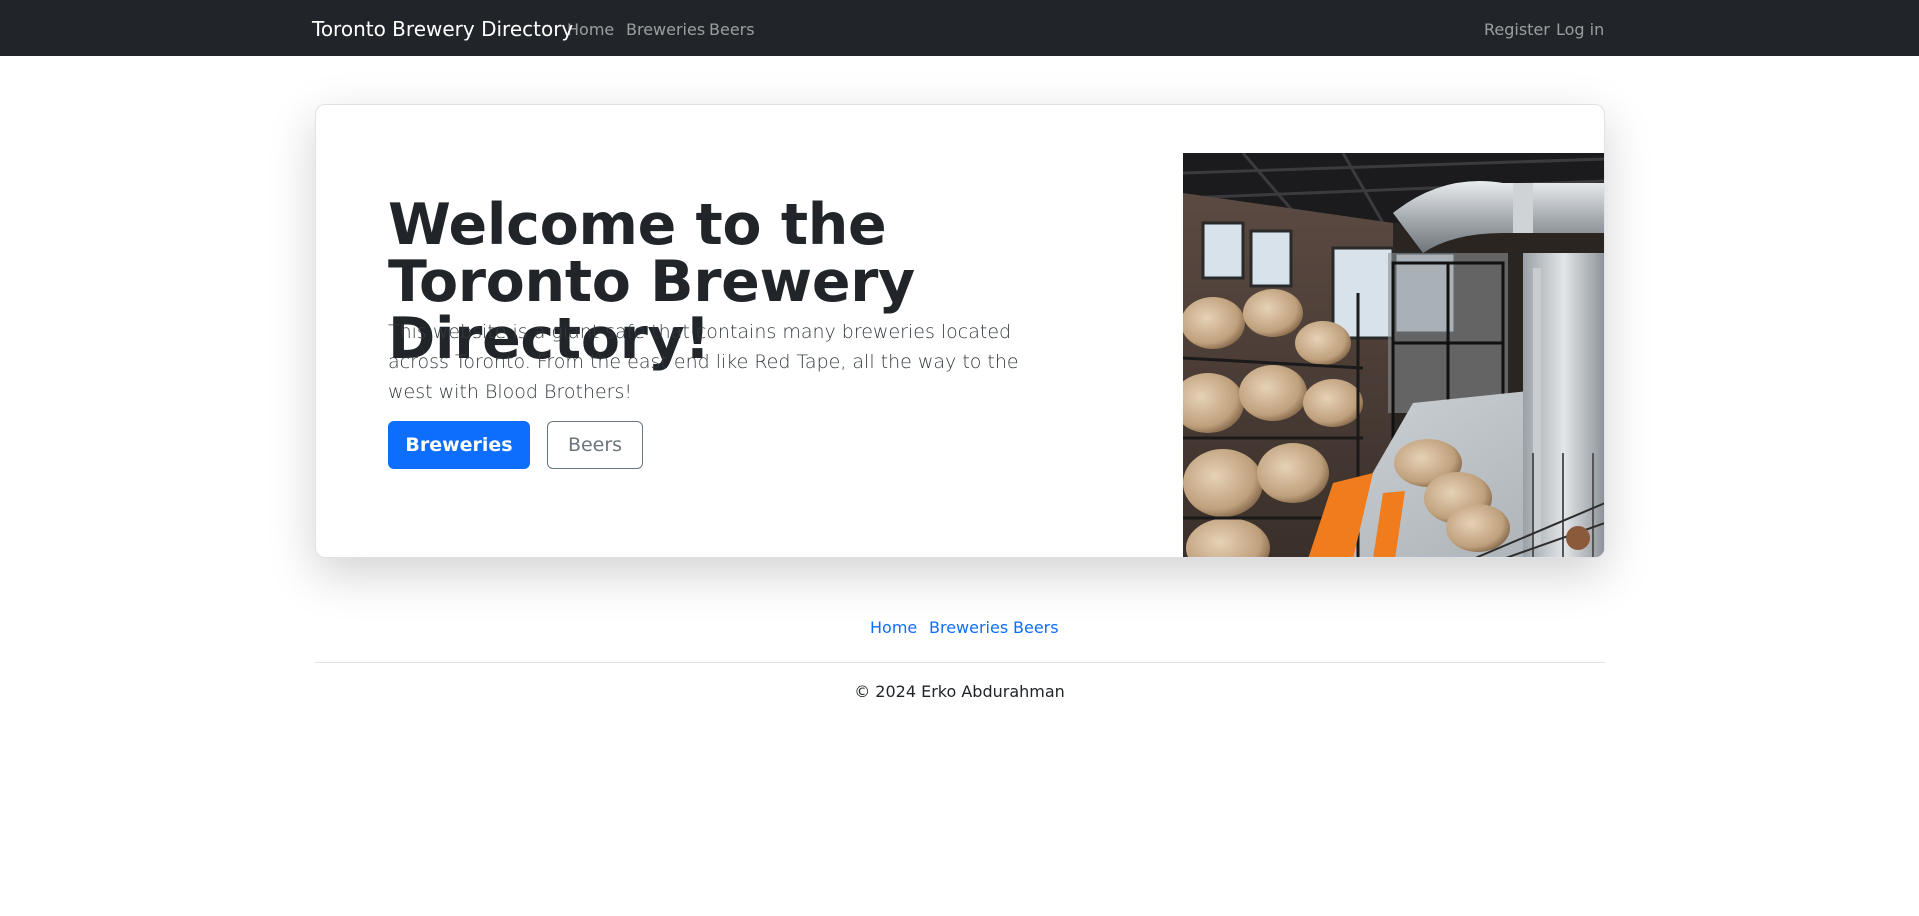 This screenshot has height=916, width=1919. What do you see at coordinates (665, 29) in the screenshot?
I see `nav-breweries-link: Breweries` at bounding box center [665, 29].